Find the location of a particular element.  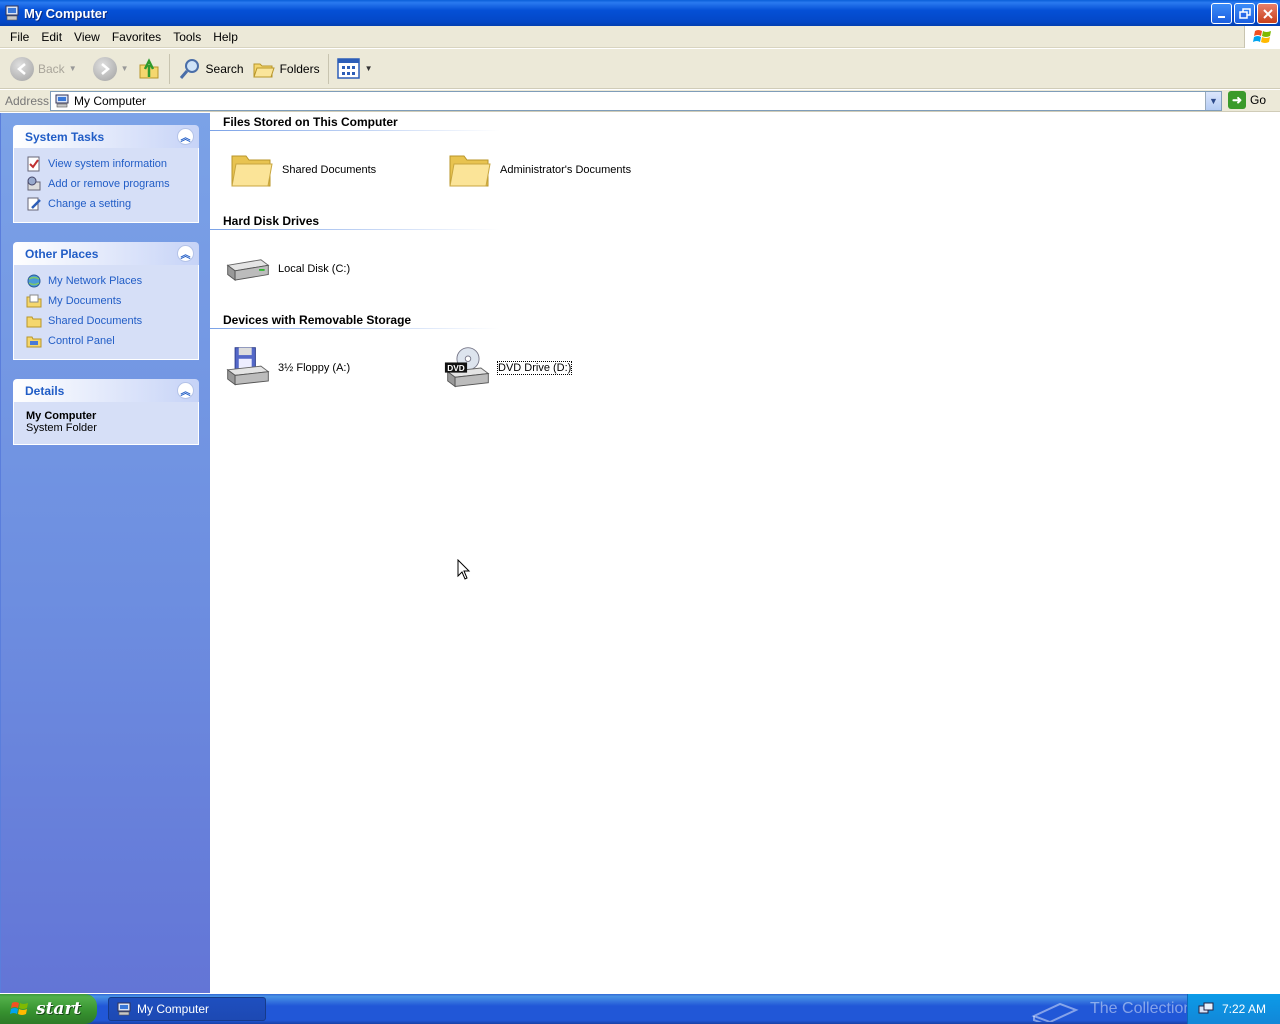

details-item-type: System Folder is located at coordinates (61, 428).